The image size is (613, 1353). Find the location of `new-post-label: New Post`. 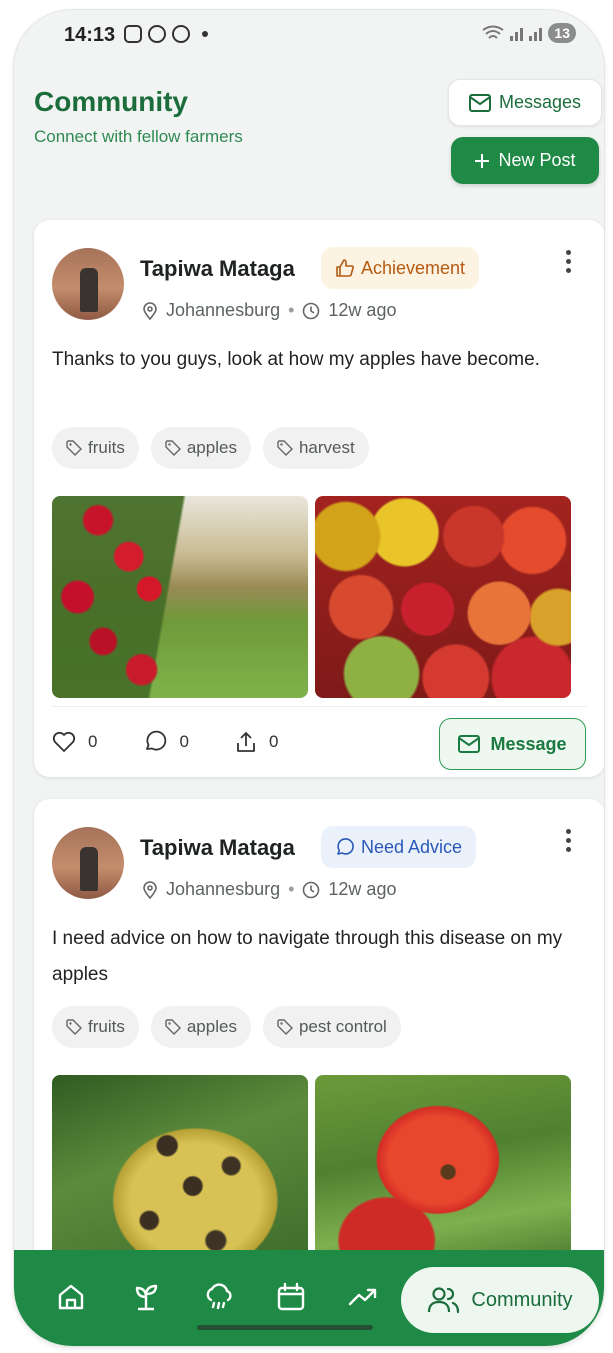

new-post-label: New Post is located at coordinates (537, 160).